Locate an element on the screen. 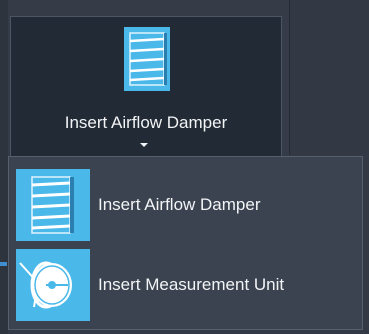  panel-separator is located at coordinates (289, 77).